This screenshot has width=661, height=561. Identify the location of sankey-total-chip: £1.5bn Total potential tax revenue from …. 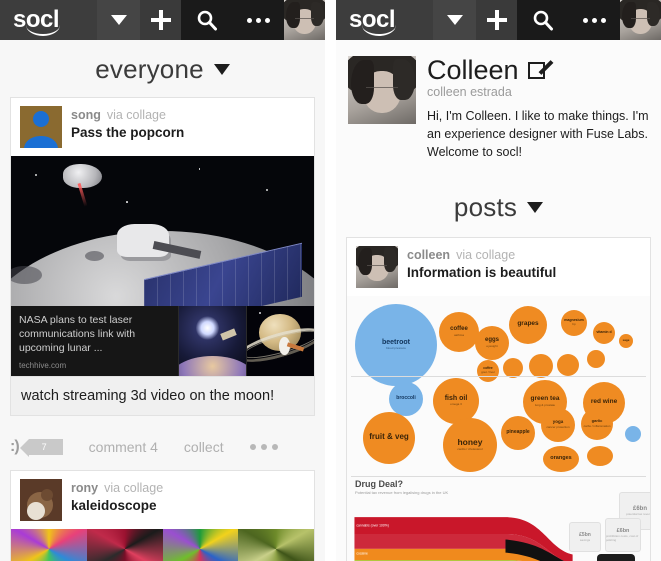
(616, 557).